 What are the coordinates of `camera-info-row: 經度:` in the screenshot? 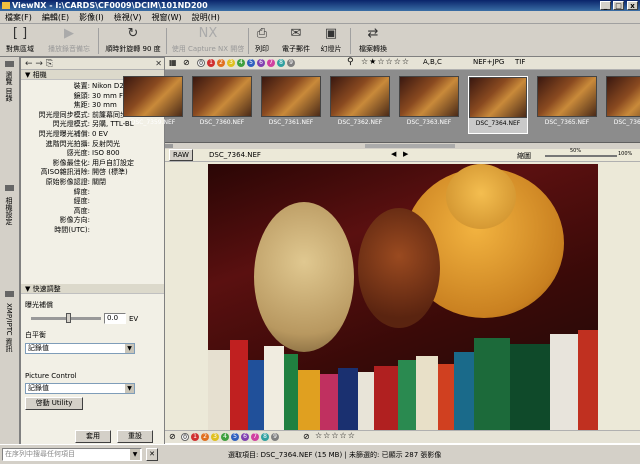 It's located at (92, 202).